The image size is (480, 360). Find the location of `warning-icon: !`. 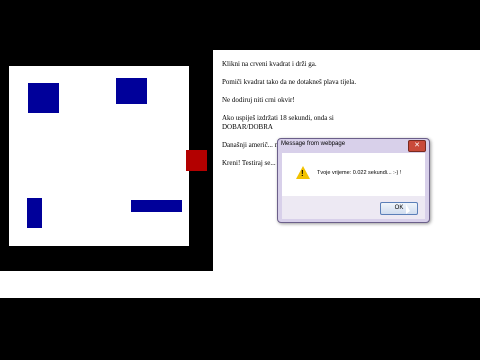

warning-icon: ! is located at coordinates (303, 172).